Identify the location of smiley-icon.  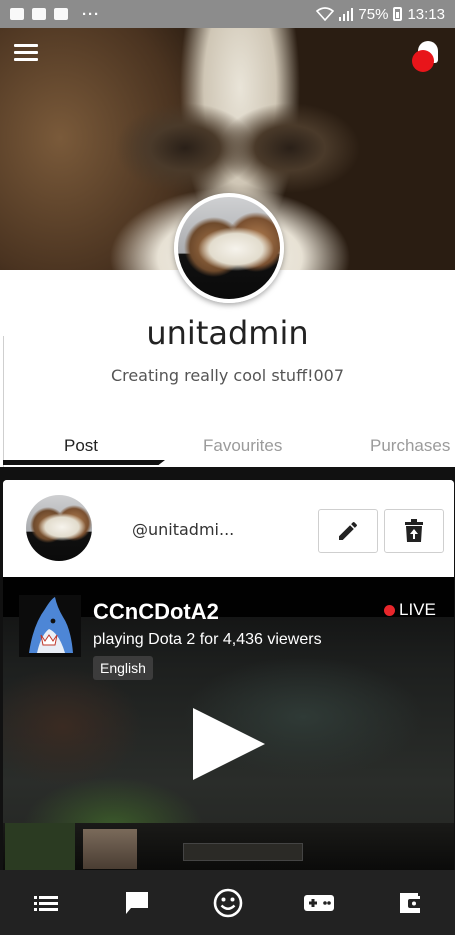
(227, 902).